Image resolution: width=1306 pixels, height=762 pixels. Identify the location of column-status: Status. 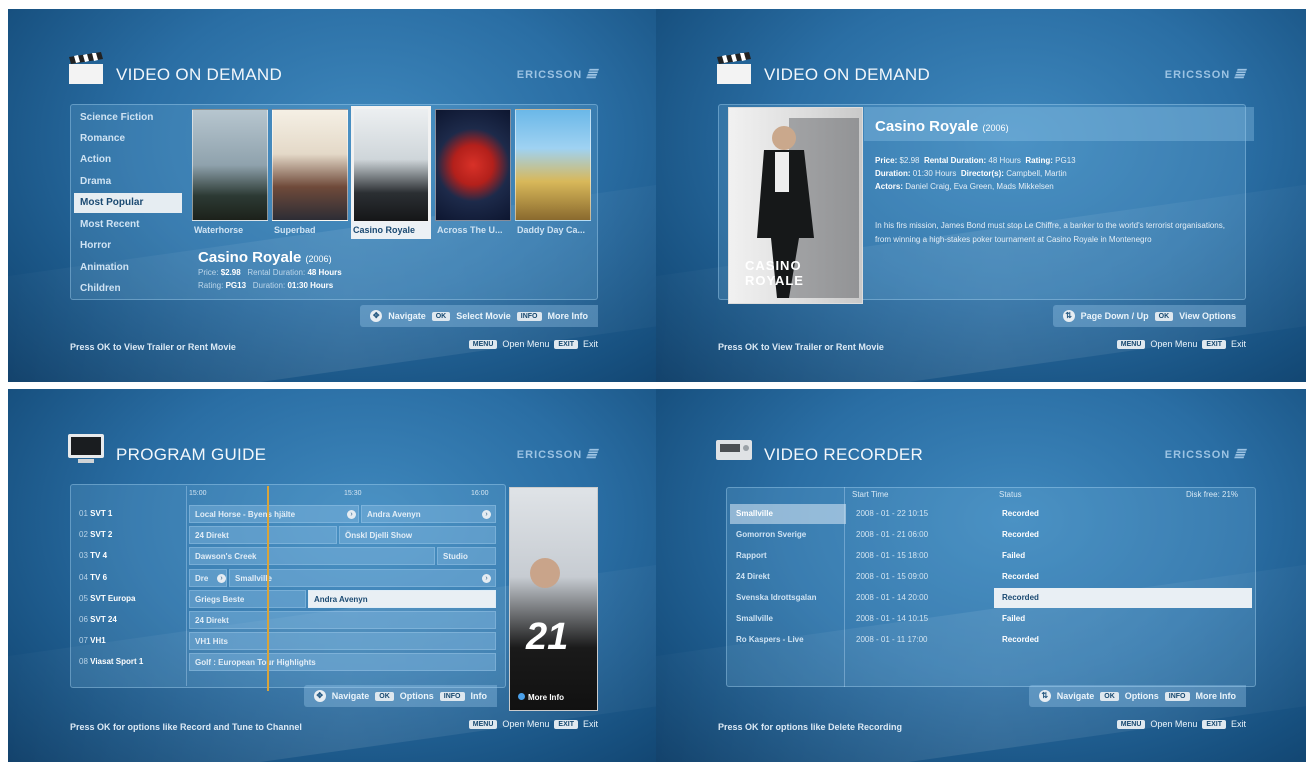
(1010, 494).